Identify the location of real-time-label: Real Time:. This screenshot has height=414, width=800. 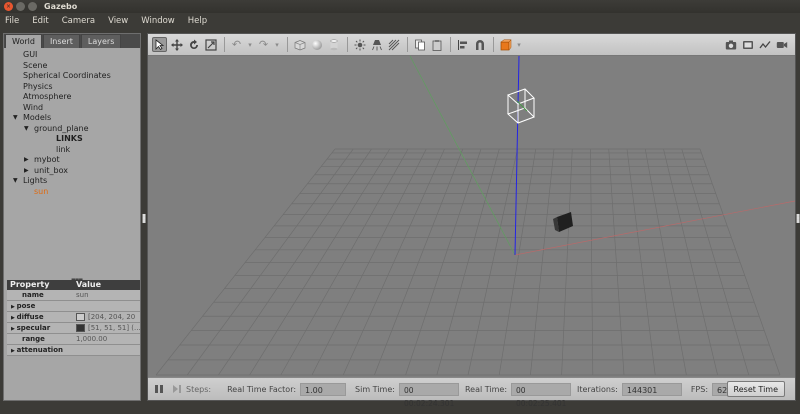
(486, 389).